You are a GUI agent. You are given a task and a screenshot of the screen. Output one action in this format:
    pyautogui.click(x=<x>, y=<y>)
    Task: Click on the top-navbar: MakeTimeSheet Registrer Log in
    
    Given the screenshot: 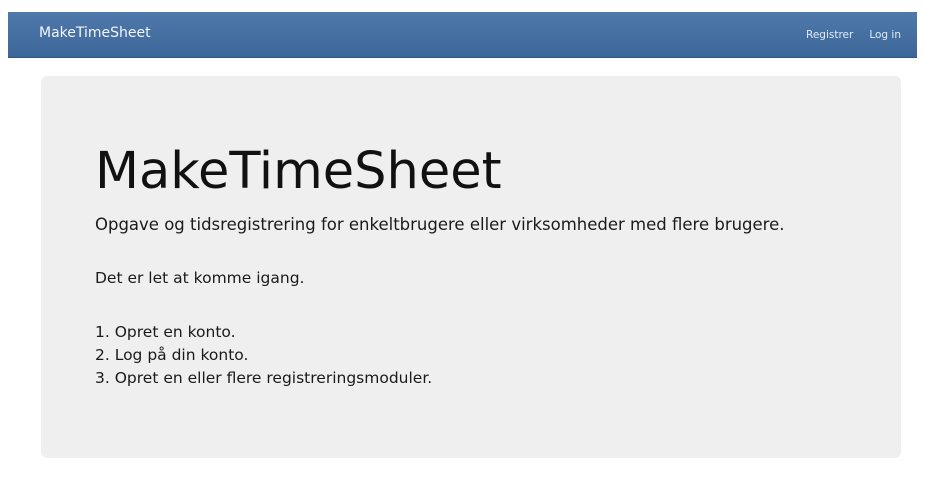 What is the action you would take?
    pyautogui.click(x=462, y=35)
    